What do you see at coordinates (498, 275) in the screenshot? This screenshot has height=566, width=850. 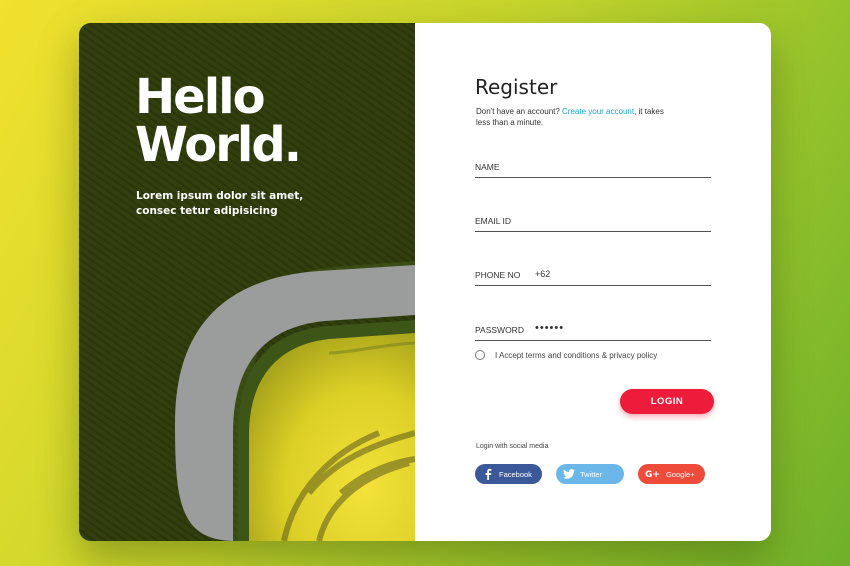 I see `phone-label: PHONE NO` at bounding box center [498, 275].